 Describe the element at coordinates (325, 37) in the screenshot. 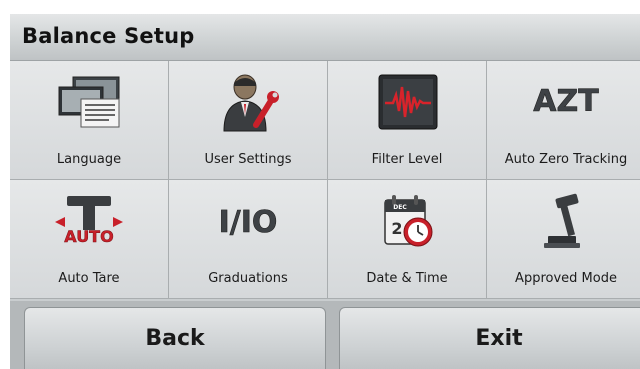

I see `title-bar: Balance Setup` at that location.